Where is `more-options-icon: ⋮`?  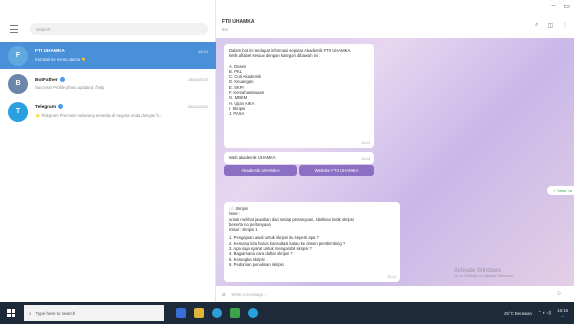
more-options-icon: ⋮ is located at coordinates (565, 25).